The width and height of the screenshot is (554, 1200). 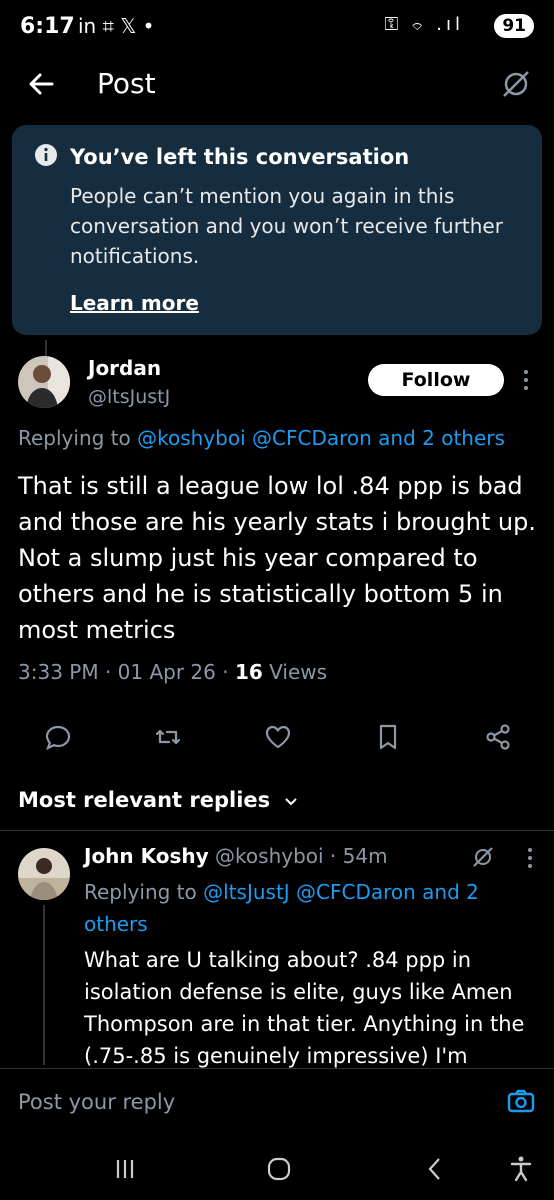 What do you see at coordinates (514, 26) in the screenshot?
I see `battery-indicator: 91` at bounding box center [514, 26].